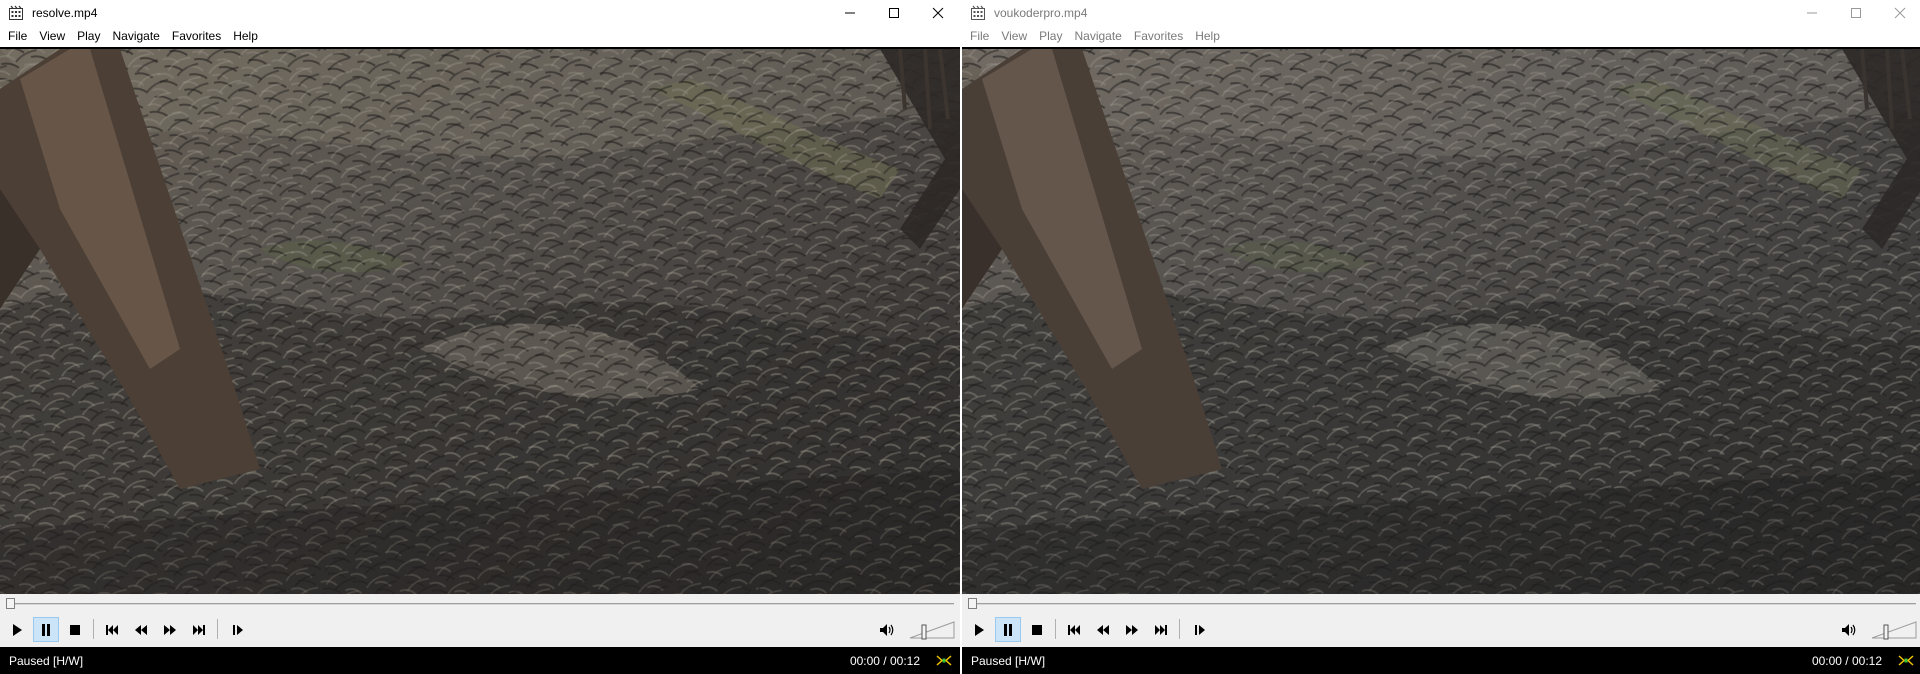 Image resolution: width=1920 pixels, height=674 pixels. Describe the element at coordinates (65, 12) in the screenshot. I see `window-title: resolve.mp4` at that location.